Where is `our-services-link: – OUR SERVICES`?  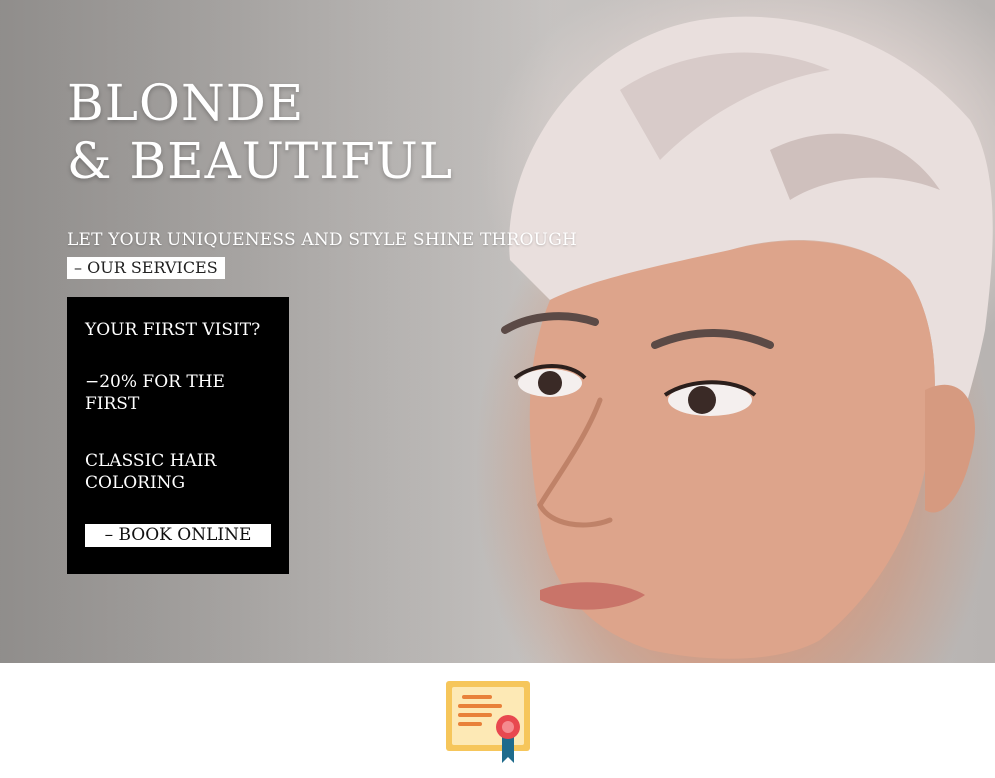
our-services-link: – OUR SERVICES is located at coordinates (146, 268).